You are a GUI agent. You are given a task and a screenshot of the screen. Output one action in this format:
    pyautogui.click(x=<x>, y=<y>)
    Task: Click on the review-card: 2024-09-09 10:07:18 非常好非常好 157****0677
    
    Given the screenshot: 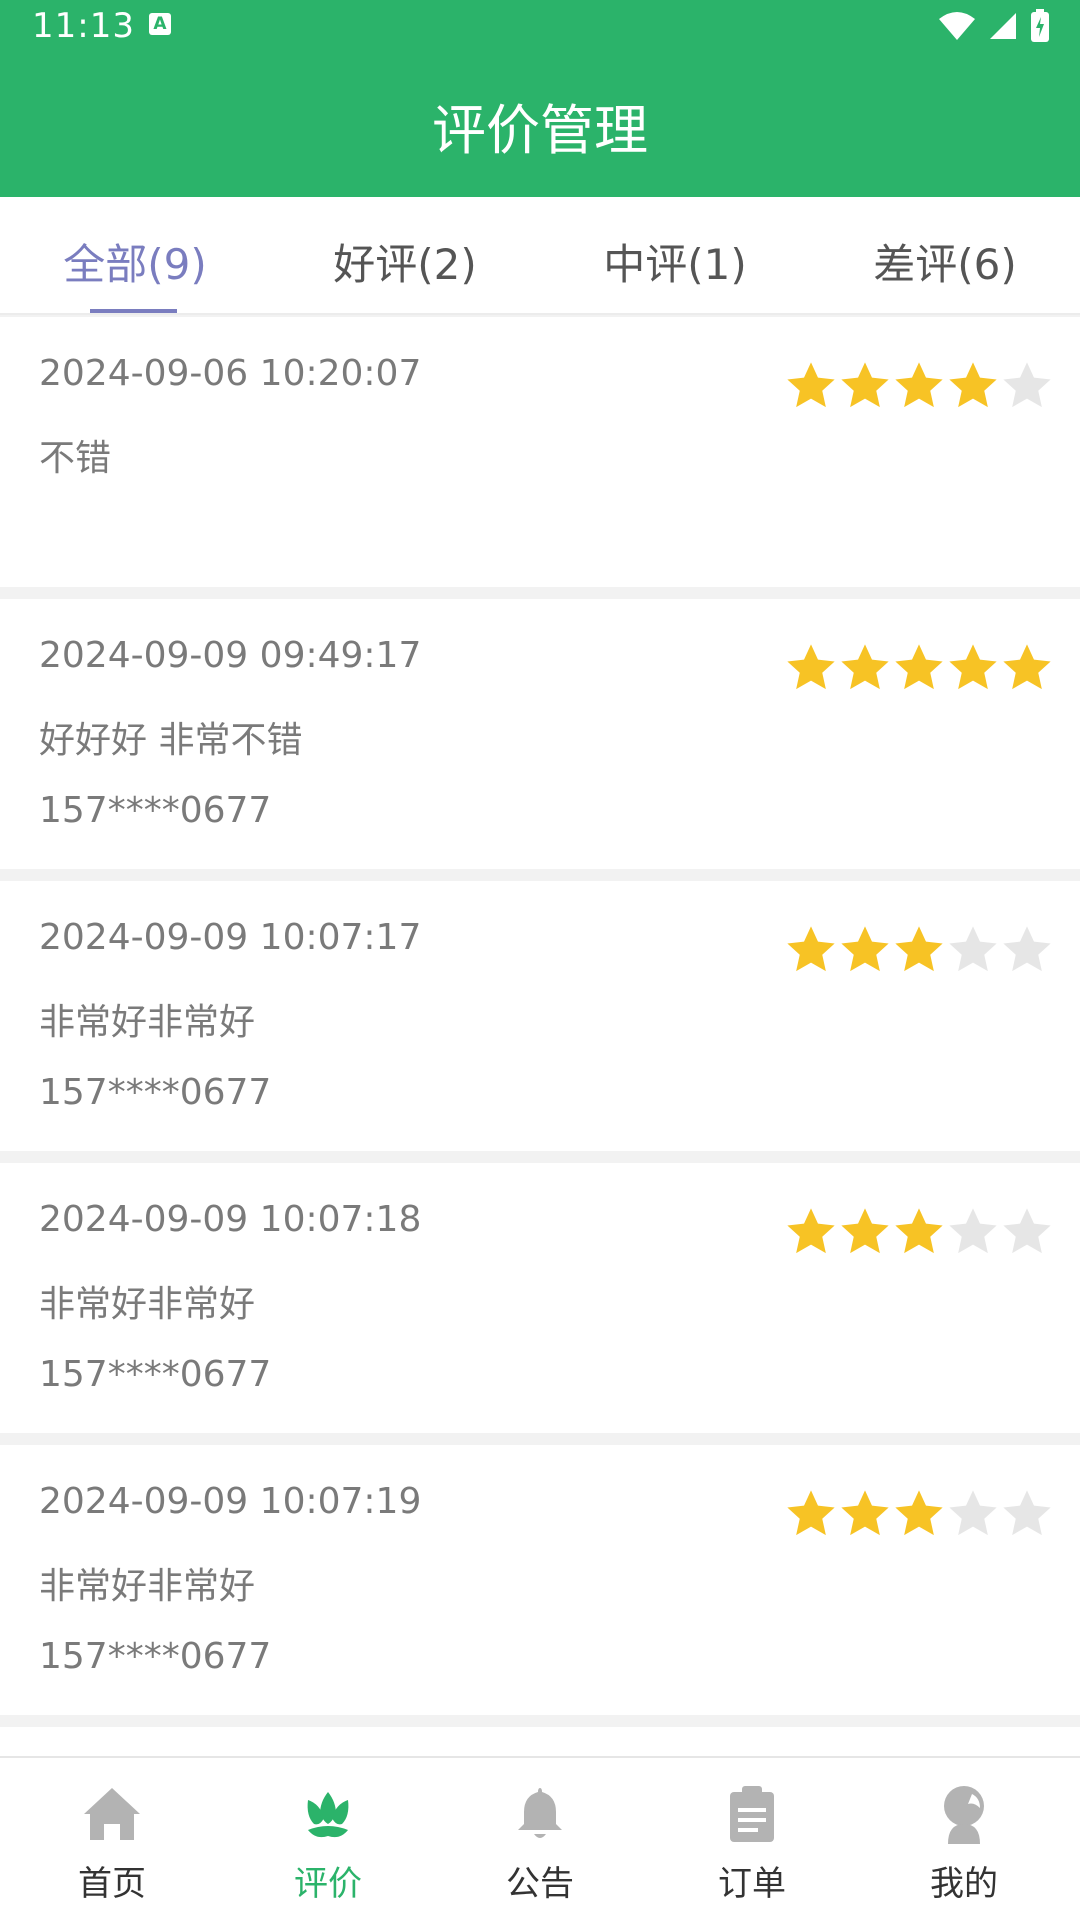 What is the action you would take?
    pyautogui.click(x=540, y=1298)
    